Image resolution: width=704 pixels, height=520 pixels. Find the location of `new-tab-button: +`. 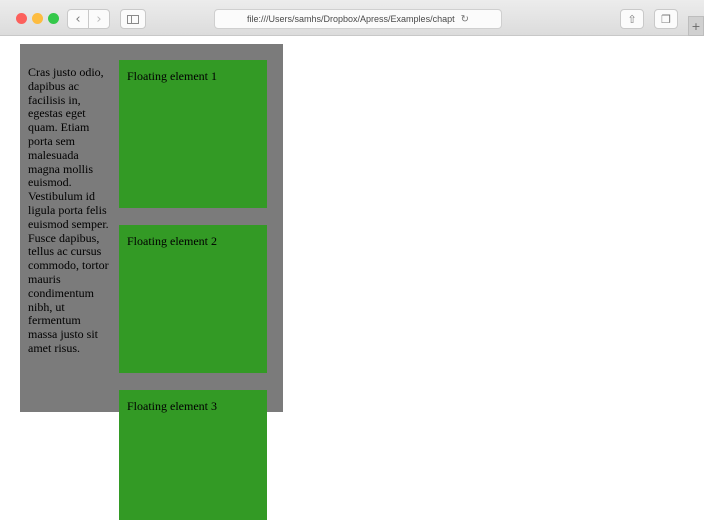

new-tab-button: + is located at coordinates (696, 26).